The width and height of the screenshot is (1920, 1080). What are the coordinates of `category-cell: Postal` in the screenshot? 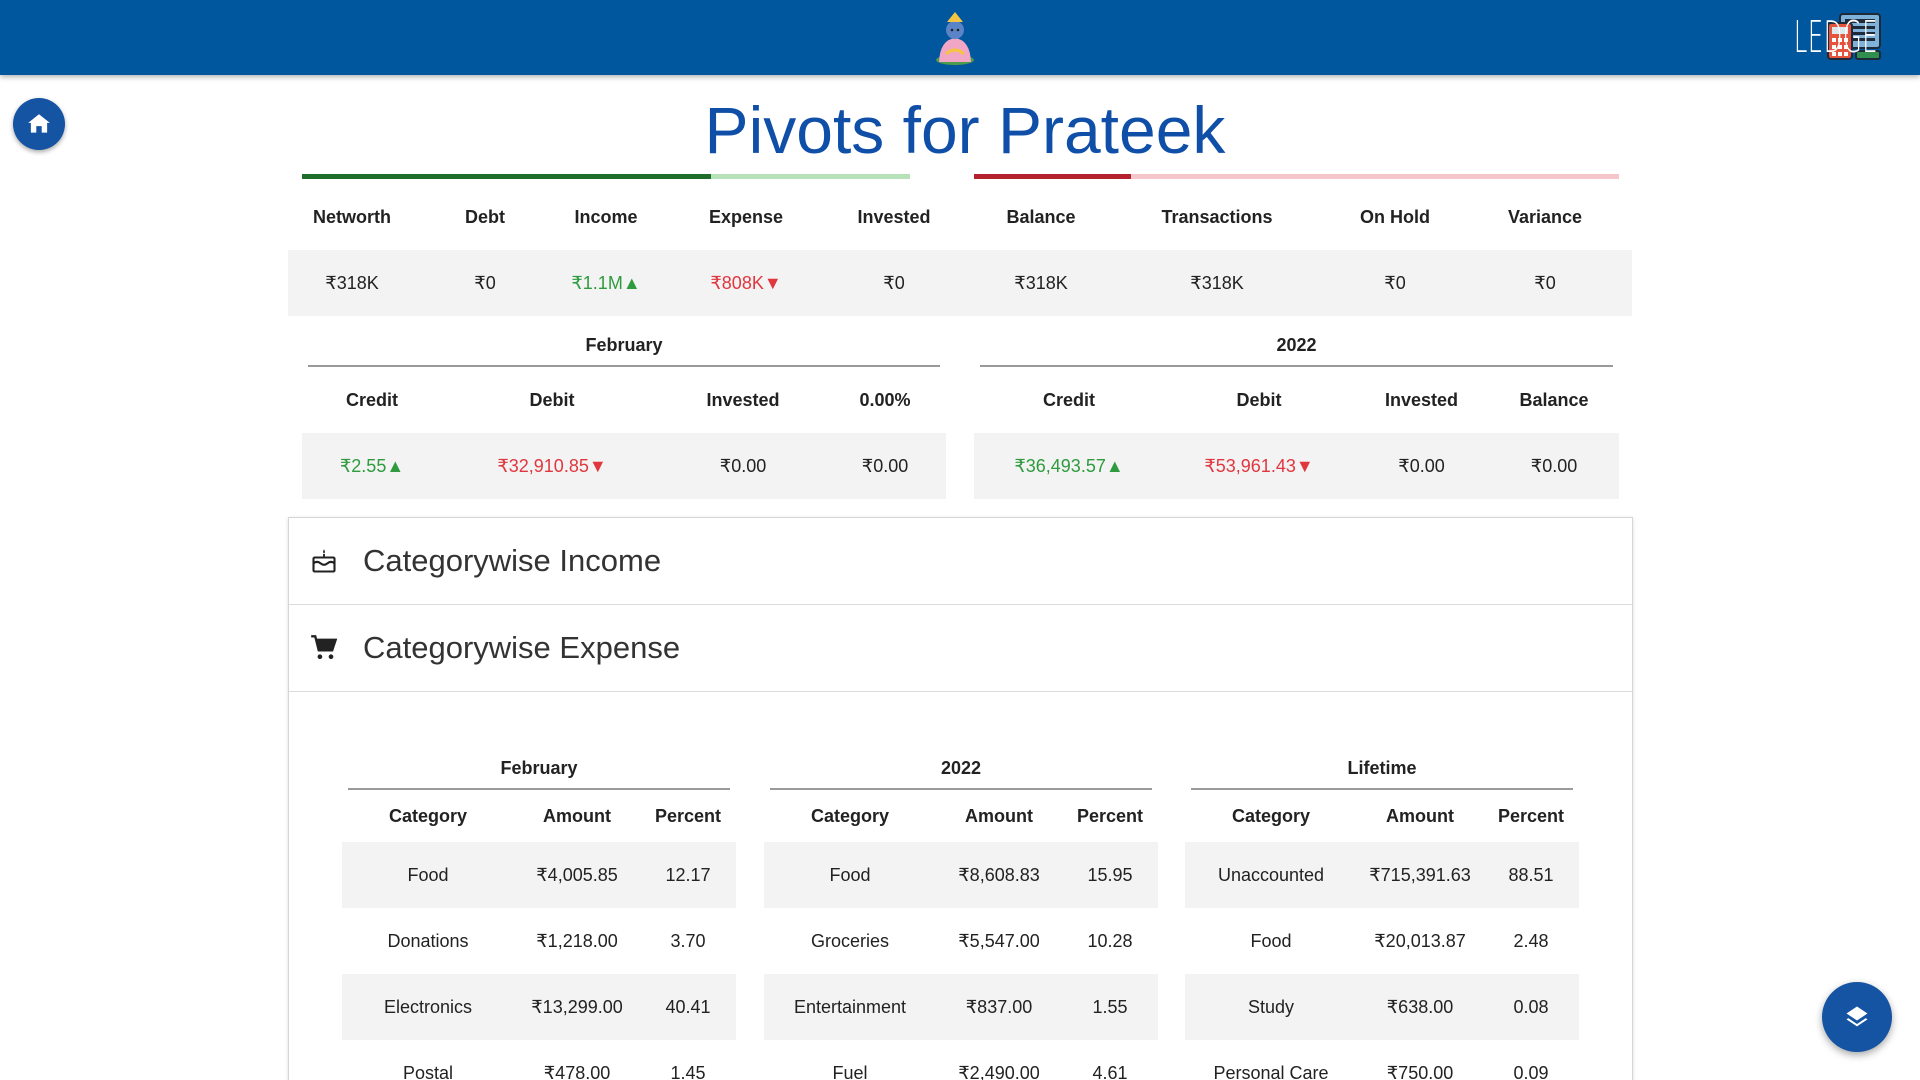 It's located at (428, 1071).